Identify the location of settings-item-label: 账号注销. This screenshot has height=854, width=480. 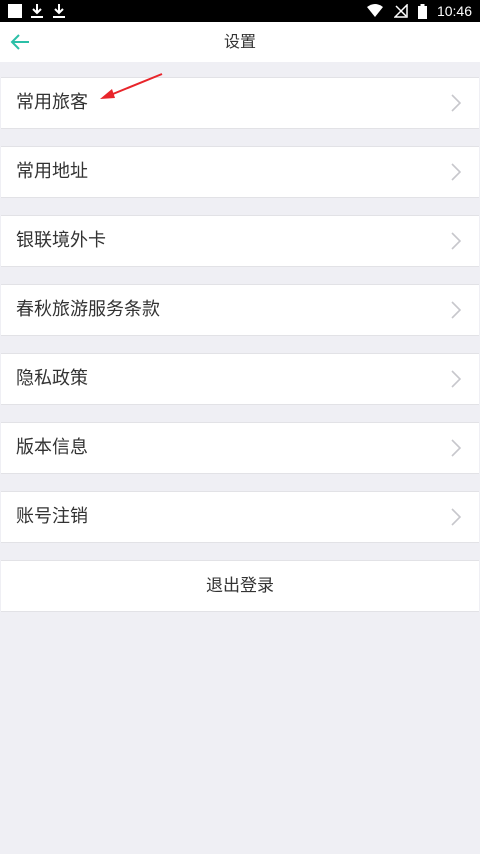
(52, 516).